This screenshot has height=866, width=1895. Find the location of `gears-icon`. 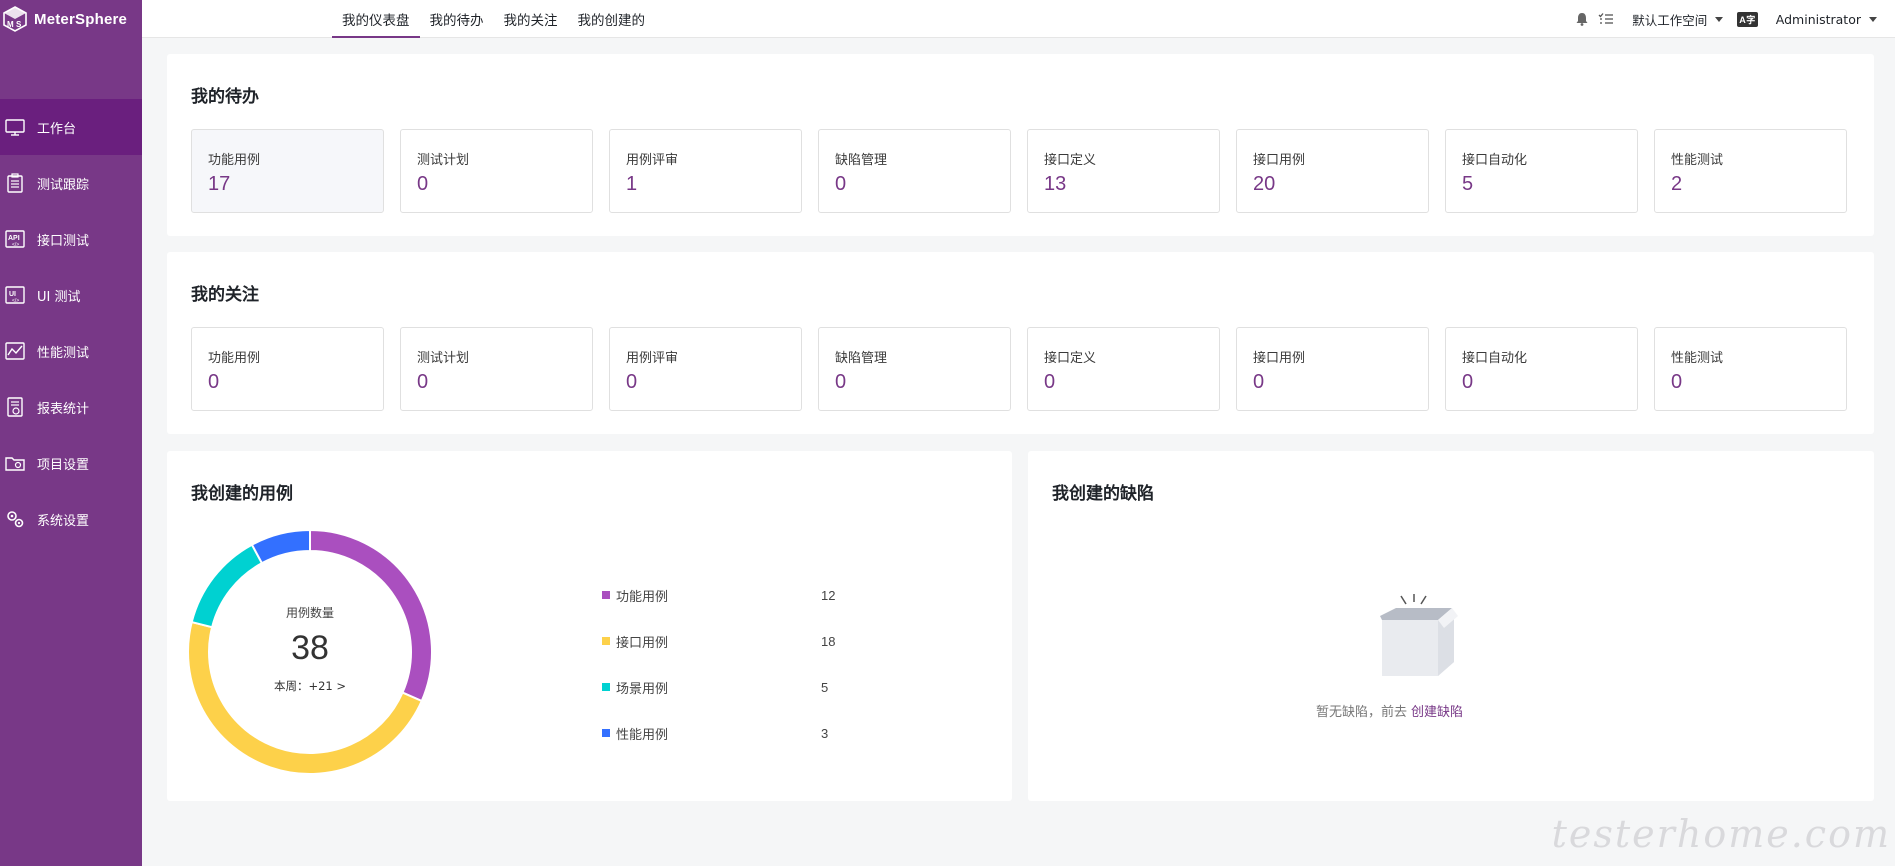

gears-icon is located at coordinates (15, 519).